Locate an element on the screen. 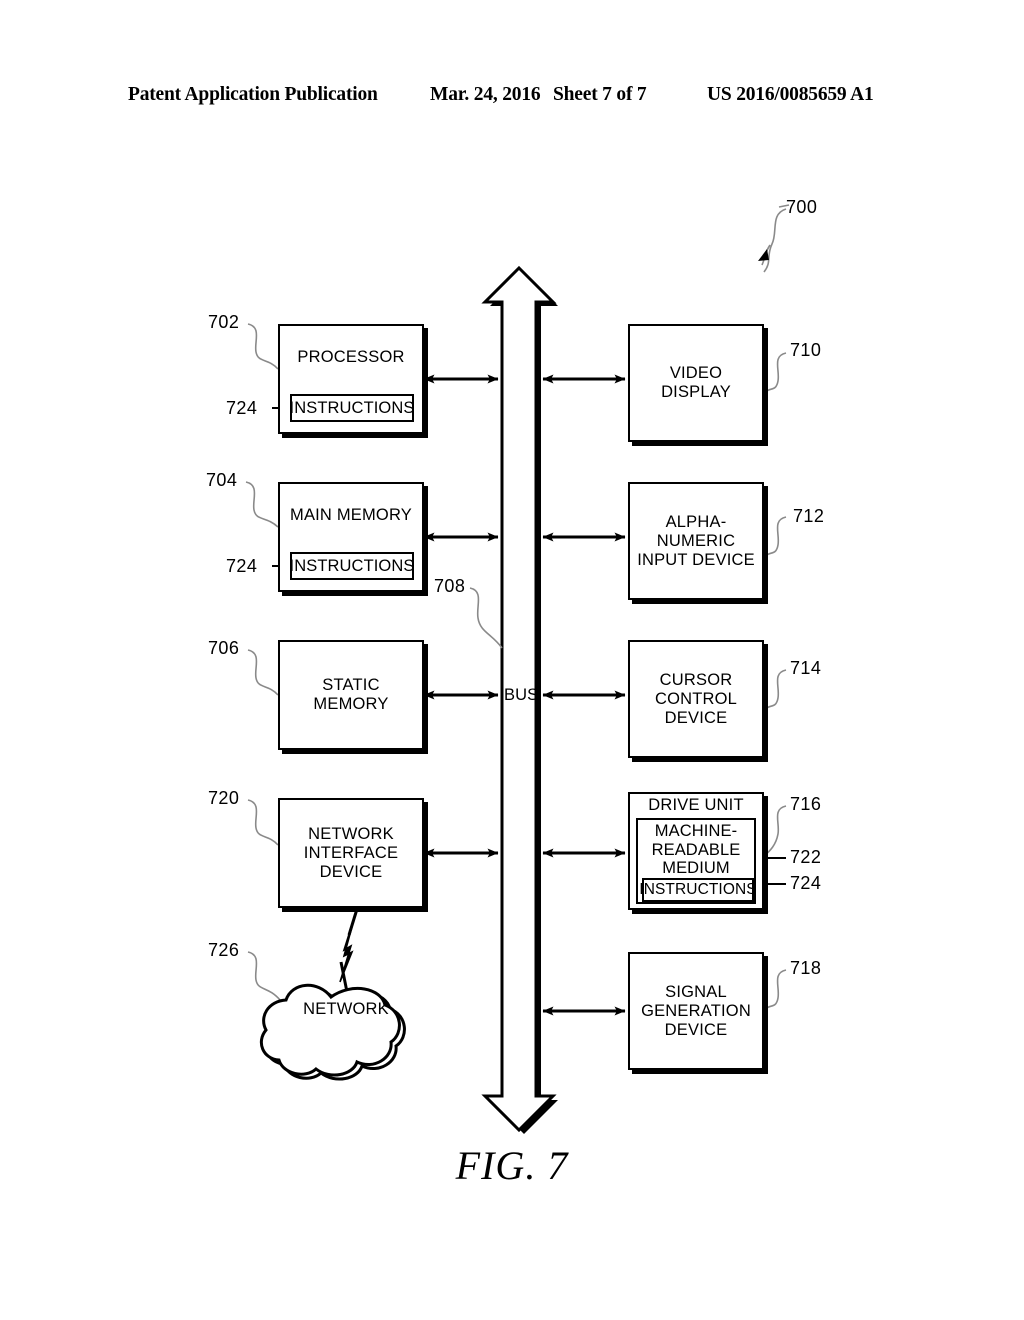 The image size is (1024, 1320). block-machine-readable-medium-label: MACHINE- READABLE MEDIUM is located at coordinates (696, 849).